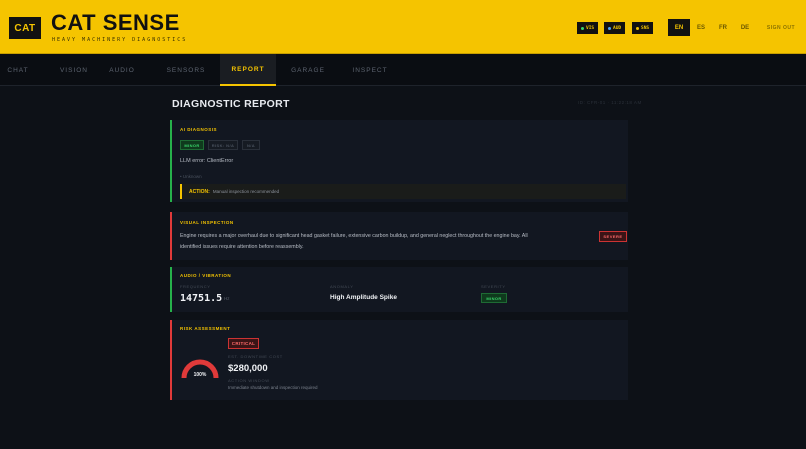 The height and width of the screenshot is (449, 806). Describe the element at coordinates (186, 70) in the screenshot. I see `tab-sensors: SENSORS` at that location.